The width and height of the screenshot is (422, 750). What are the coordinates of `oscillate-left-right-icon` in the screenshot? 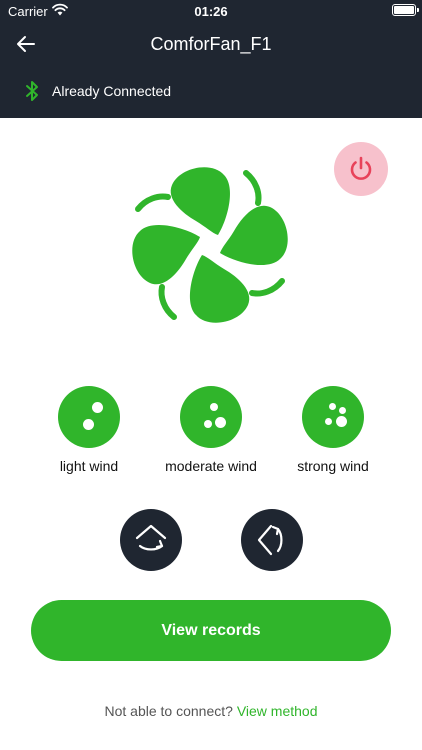 It's located at (270, 540).